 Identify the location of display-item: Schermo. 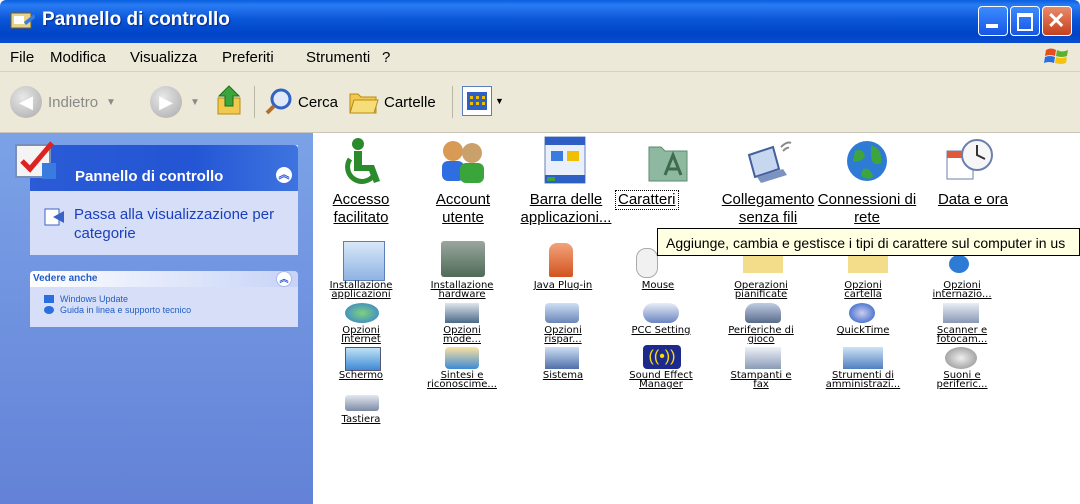
(361, 375).